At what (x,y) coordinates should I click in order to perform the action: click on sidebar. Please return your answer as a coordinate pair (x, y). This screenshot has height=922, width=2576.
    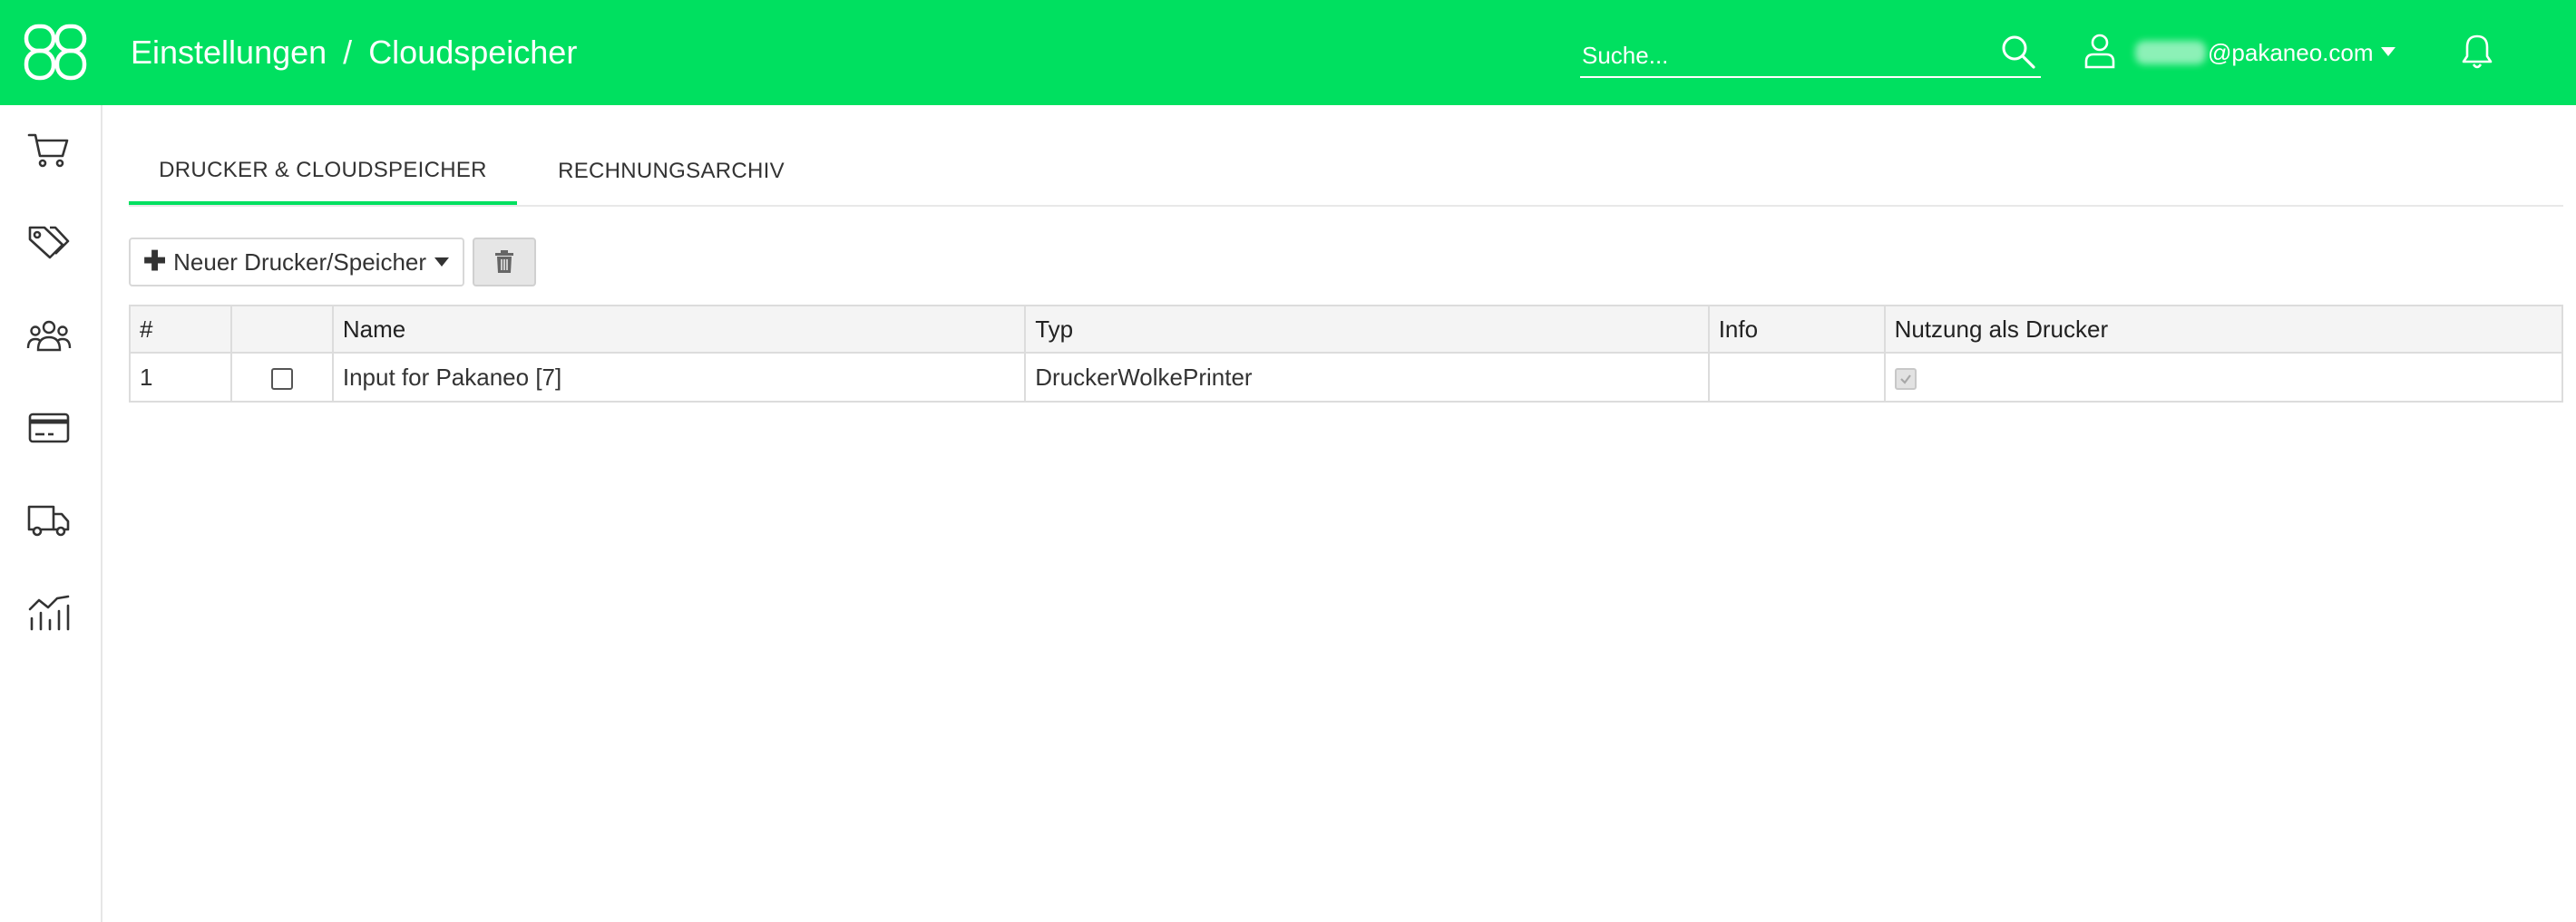
    Looking at the image, I should click on (51, 513).